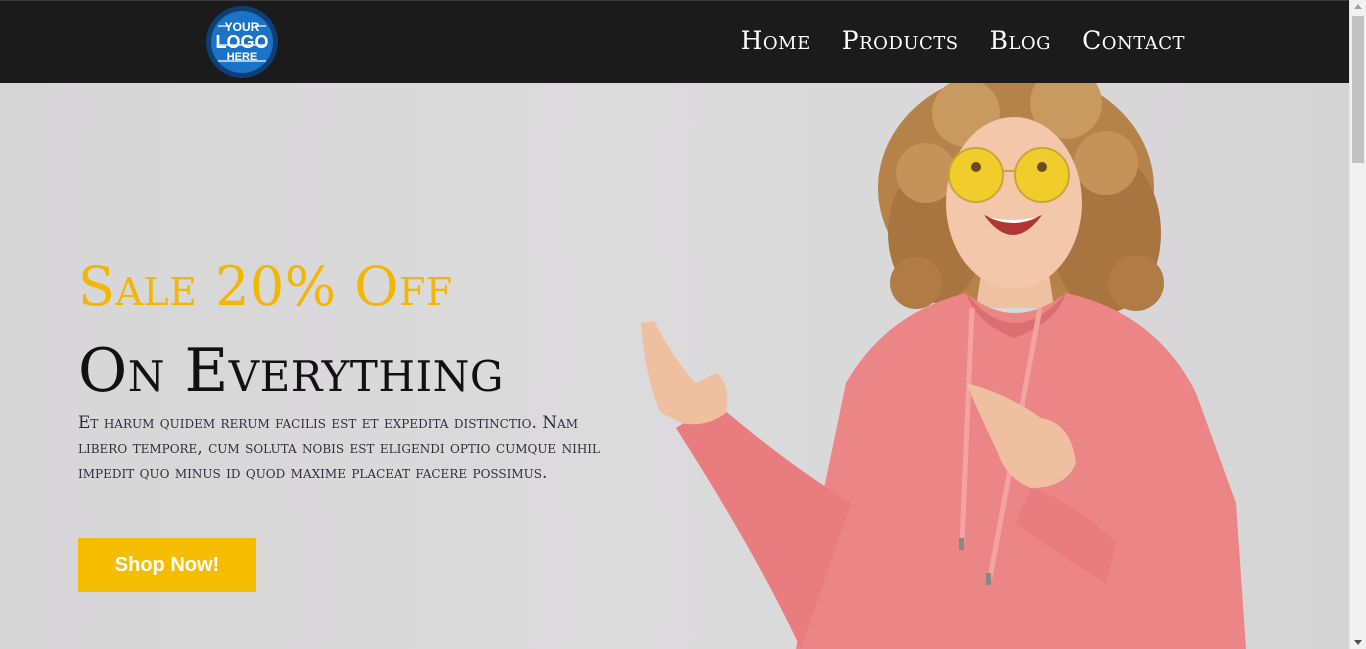  What do you see at coordinates (1358, 6) in the screenshot?
I see `scroll-up-arrow-icon` at bounding box center [1358, 6].